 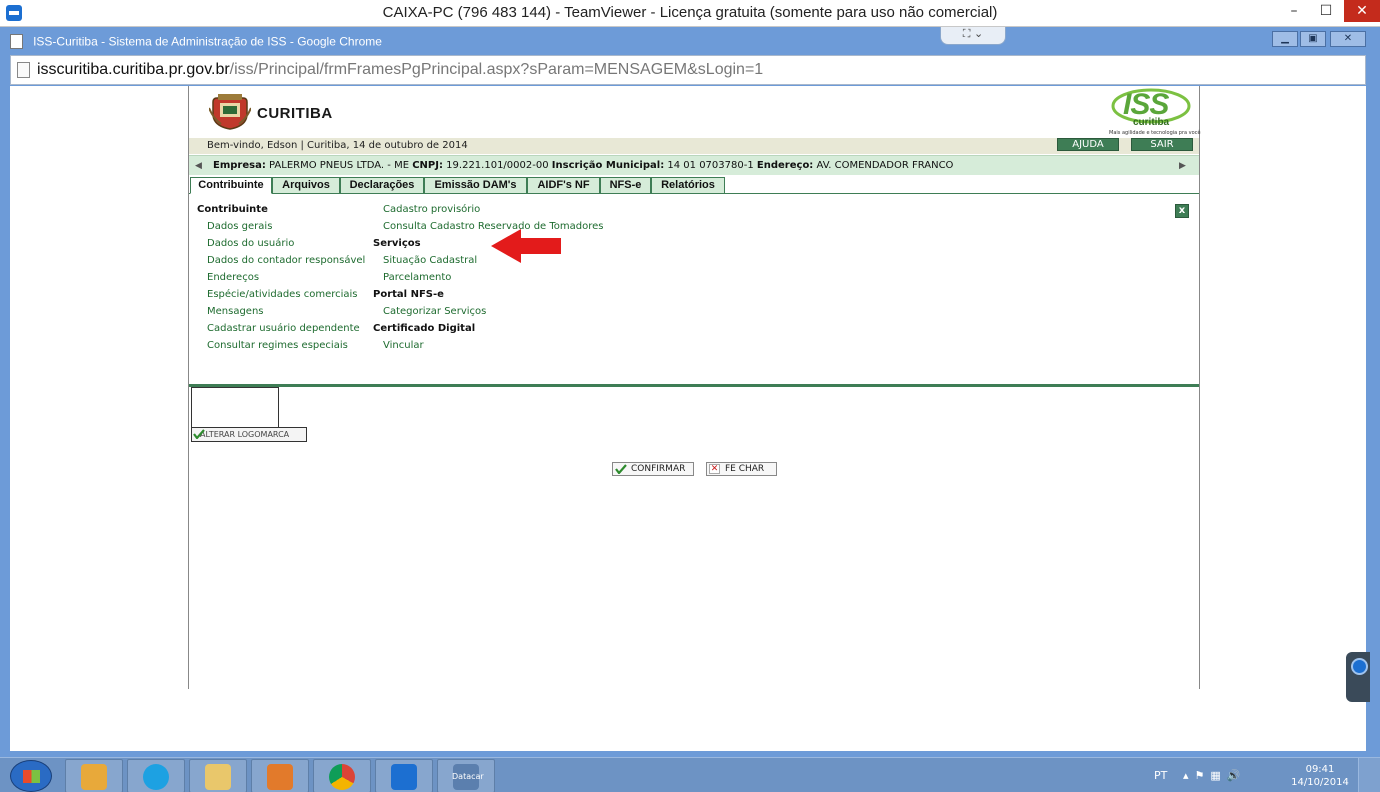 What do you see at coordinates (1160, 775) in the screenshot?
I see `language-indicator: PT` at bounding box center [1160, 775].